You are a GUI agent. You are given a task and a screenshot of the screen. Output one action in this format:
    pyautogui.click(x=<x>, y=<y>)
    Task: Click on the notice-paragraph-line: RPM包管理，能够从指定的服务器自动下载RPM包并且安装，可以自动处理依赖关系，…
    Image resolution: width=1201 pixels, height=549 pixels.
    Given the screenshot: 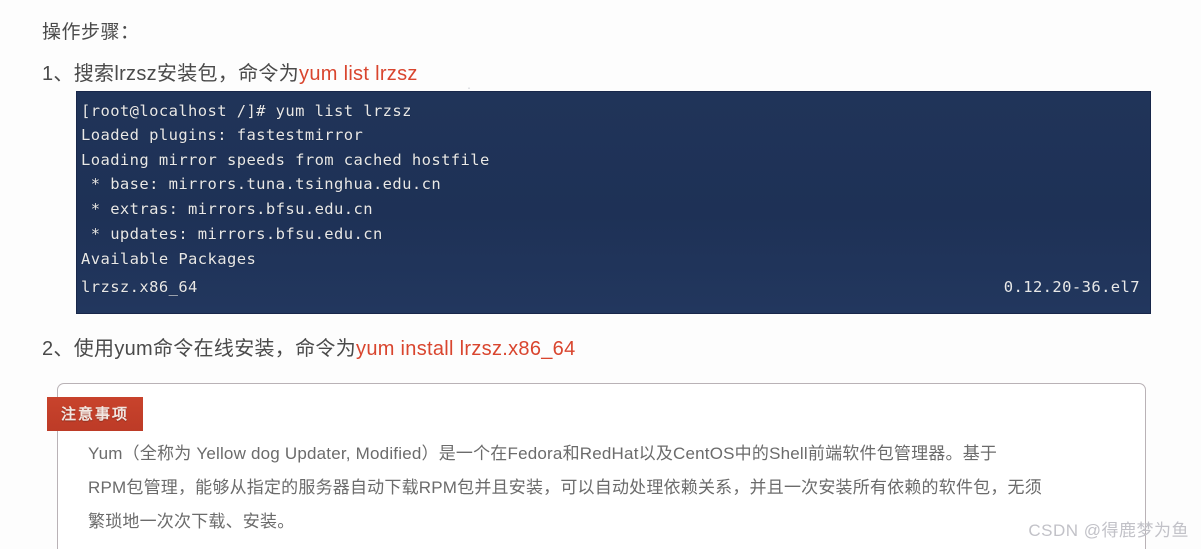 What is the action you would take?
    pyautogui.click(x=565, y=487)
    